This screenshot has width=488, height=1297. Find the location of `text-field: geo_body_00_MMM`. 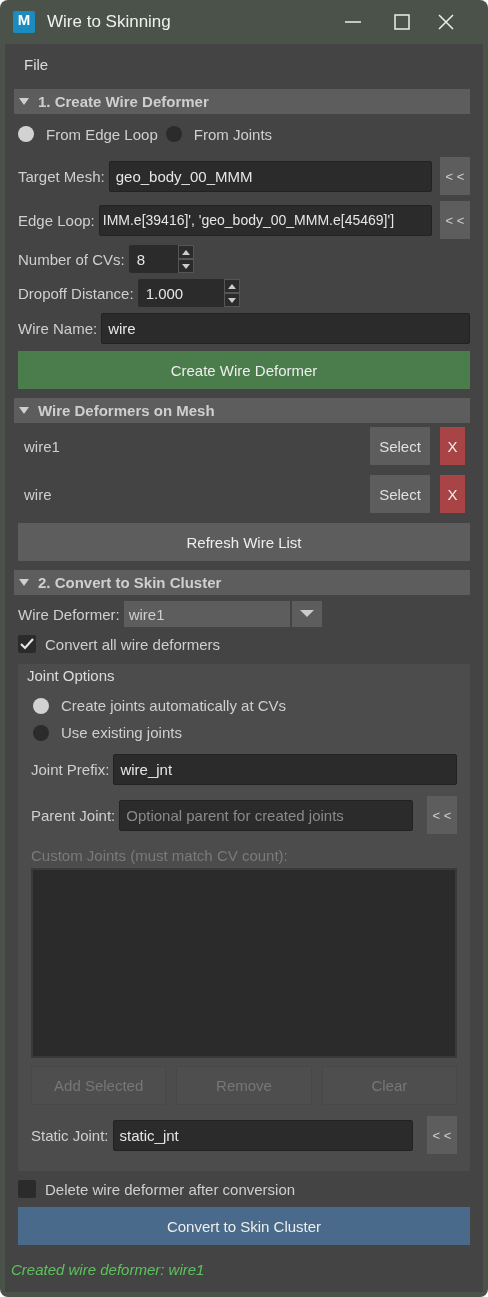

text-field: geo_body_00_MMM is located at coordinates (270, 176).